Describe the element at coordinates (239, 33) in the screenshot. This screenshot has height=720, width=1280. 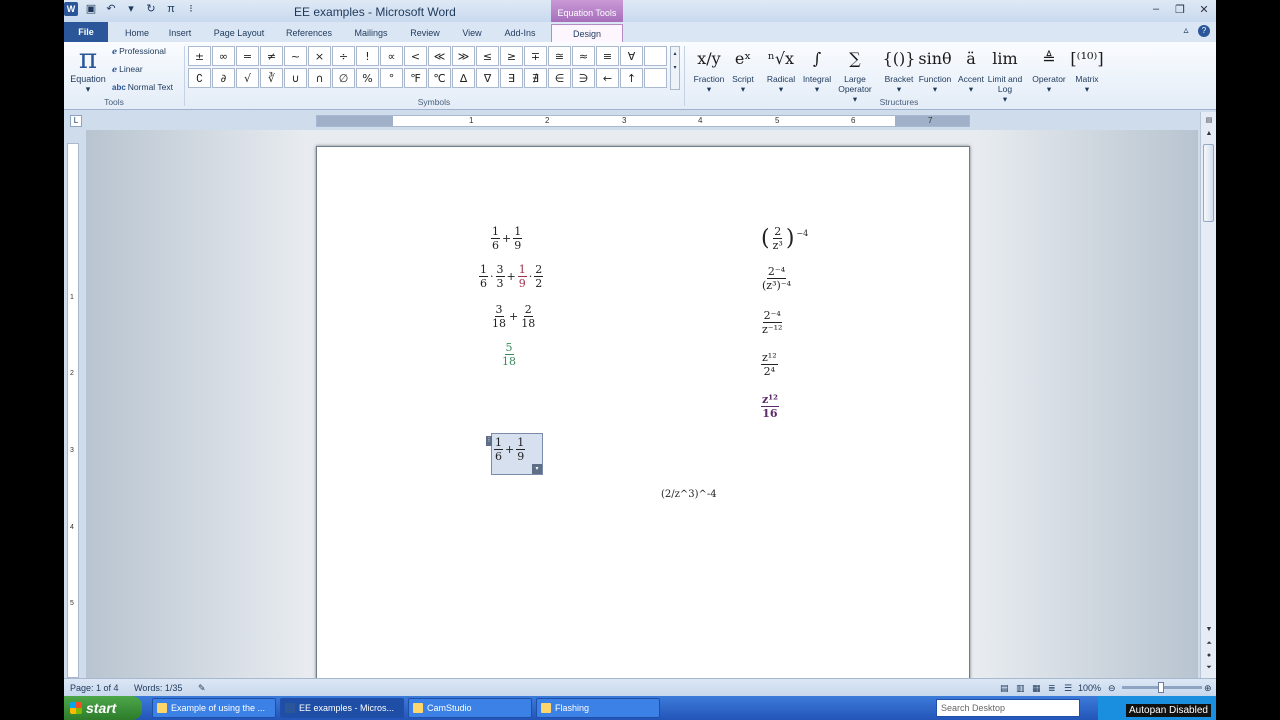
I see `tab-page-layout: Page Layout` at that location.